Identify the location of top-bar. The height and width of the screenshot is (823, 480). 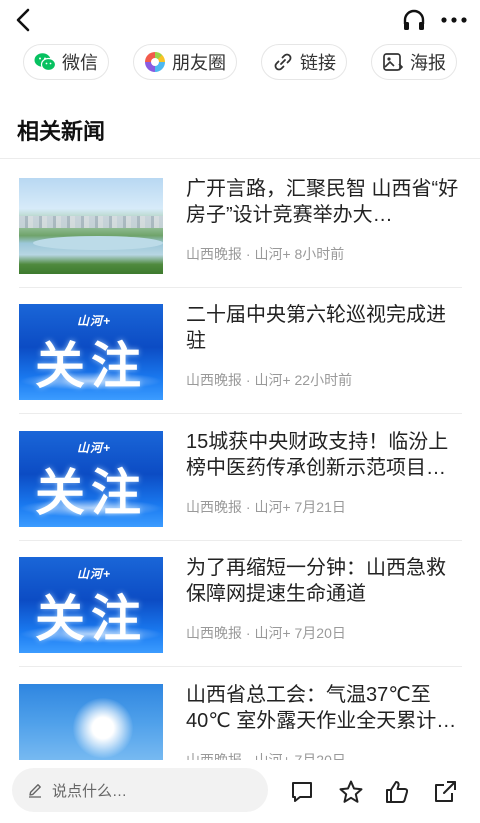
(240, 20).